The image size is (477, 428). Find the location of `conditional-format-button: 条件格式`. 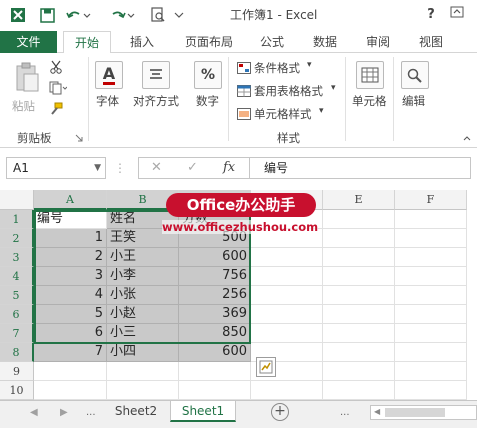

conditional-format-button: 条件格式 is located at coordinates (277, 68).